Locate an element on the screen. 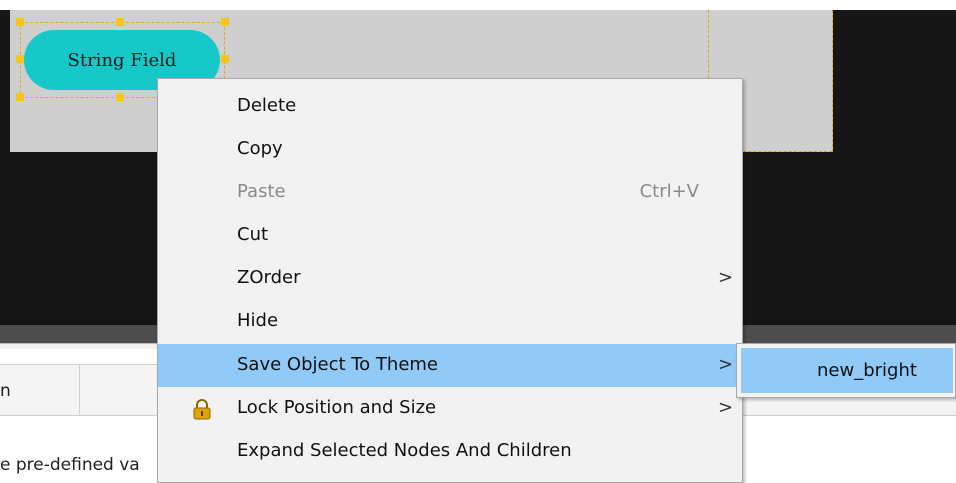 This screenshot has height=483, width=956. submenu-item-new-bright: new_bright is located at coordinates (847, 370).